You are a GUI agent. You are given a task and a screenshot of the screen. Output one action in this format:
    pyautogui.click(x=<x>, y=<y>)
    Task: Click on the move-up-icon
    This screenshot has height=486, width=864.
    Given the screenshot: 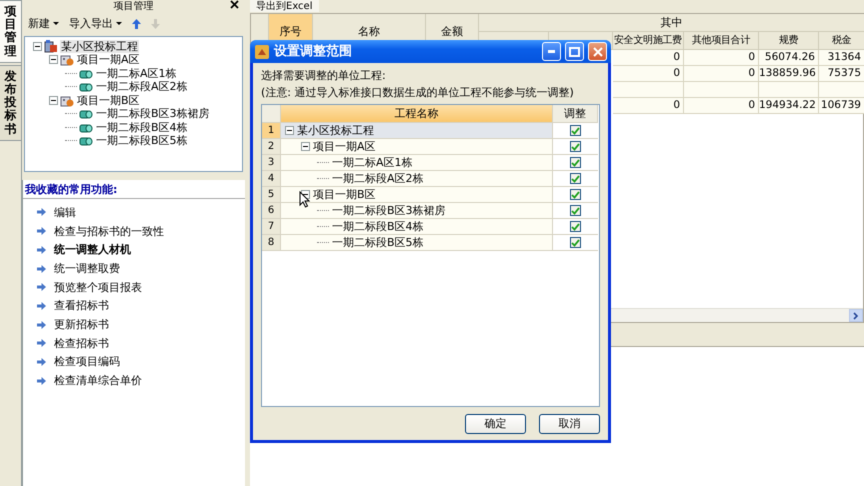 What is the action you would take?
    pyautogui.click(x=136, y=23)
    